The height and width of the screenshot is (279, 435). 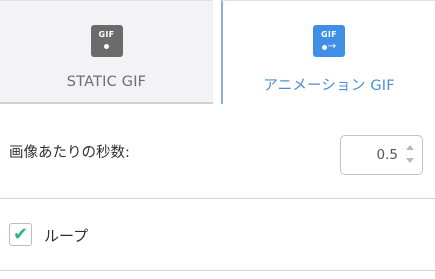 What do you see at coordinates (410, 160) in the screenshot?
I see `spin-down-icon` at bounding box center [410, 160].